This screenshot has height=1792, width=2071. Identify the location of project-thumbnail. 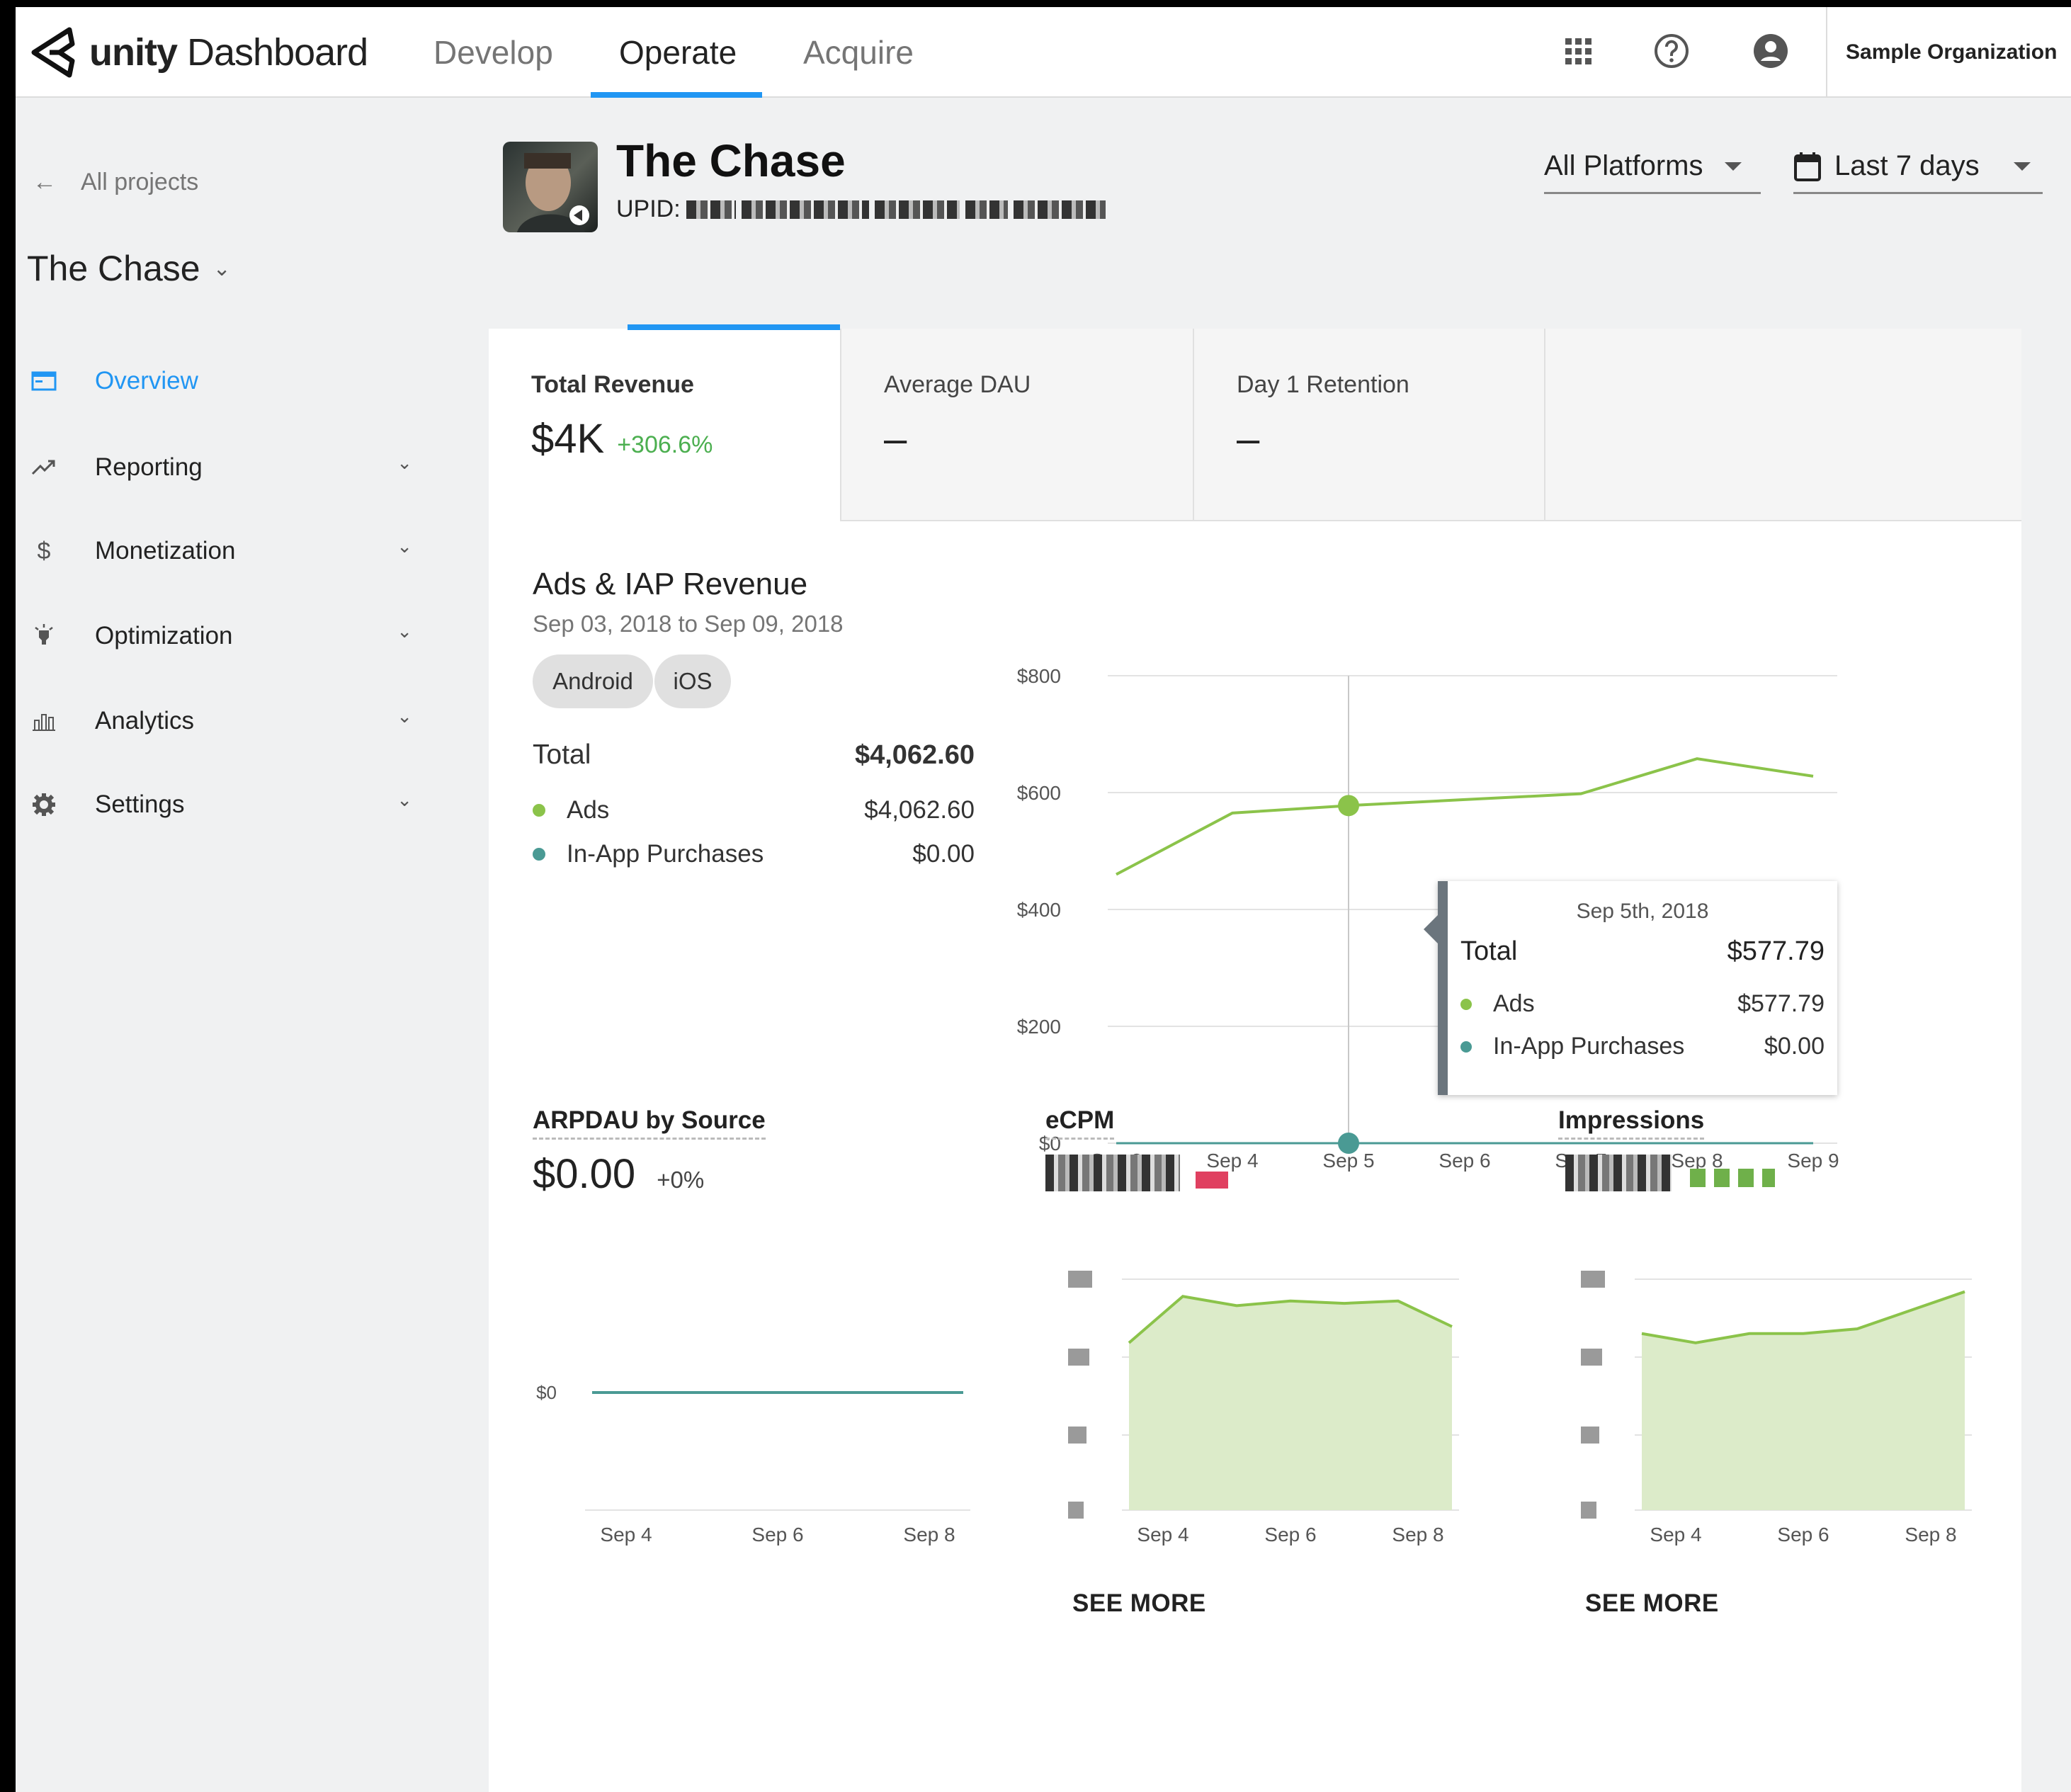
(550, 187).